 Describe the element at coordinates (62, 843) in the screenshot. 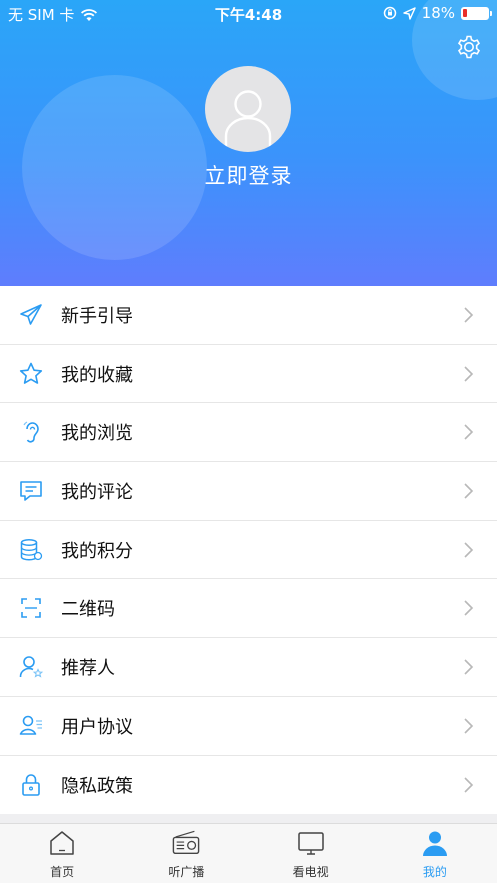

I see `home-icon` at that location.